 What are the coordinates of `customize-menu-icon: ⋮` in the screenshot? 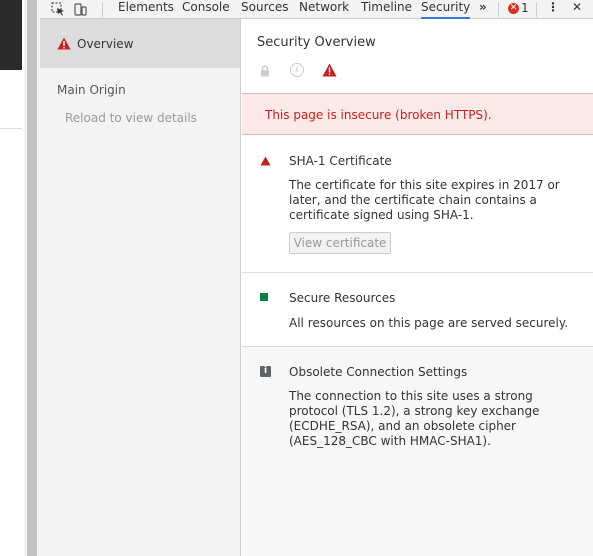 It's located at (553, 9).